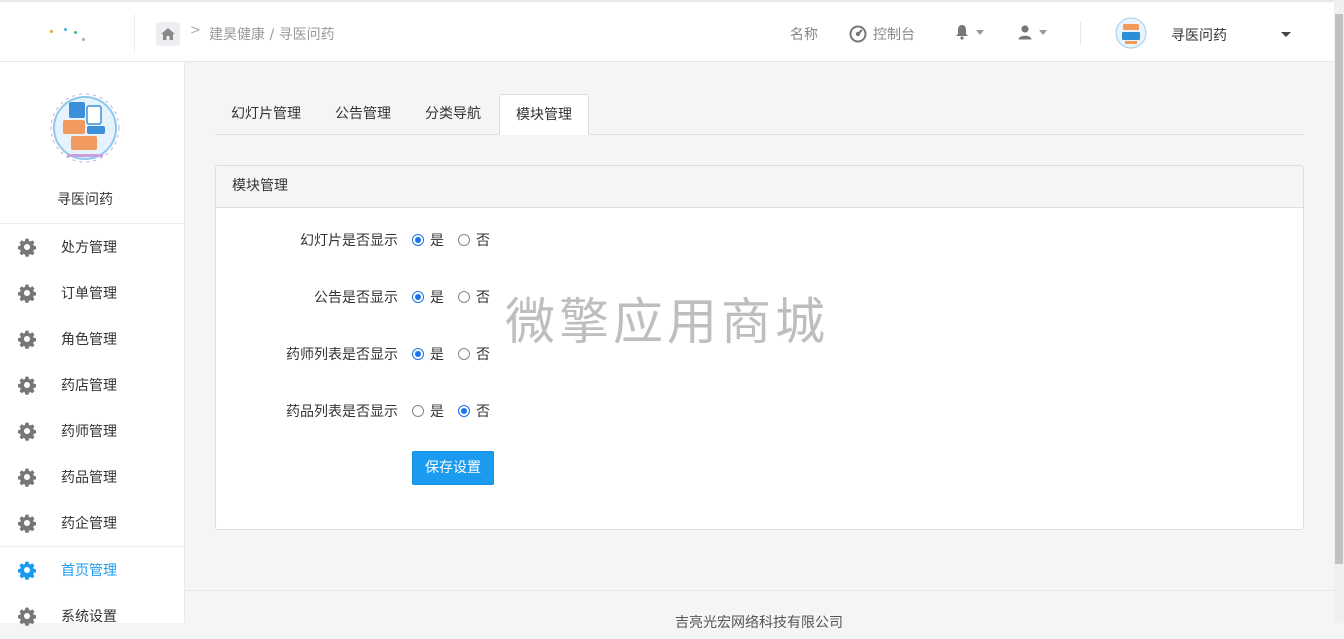 This screenshot has width=1344, height=639. Describe the element at coordinates (1131, 33) in the screenshot. I see `avatar` at that location.